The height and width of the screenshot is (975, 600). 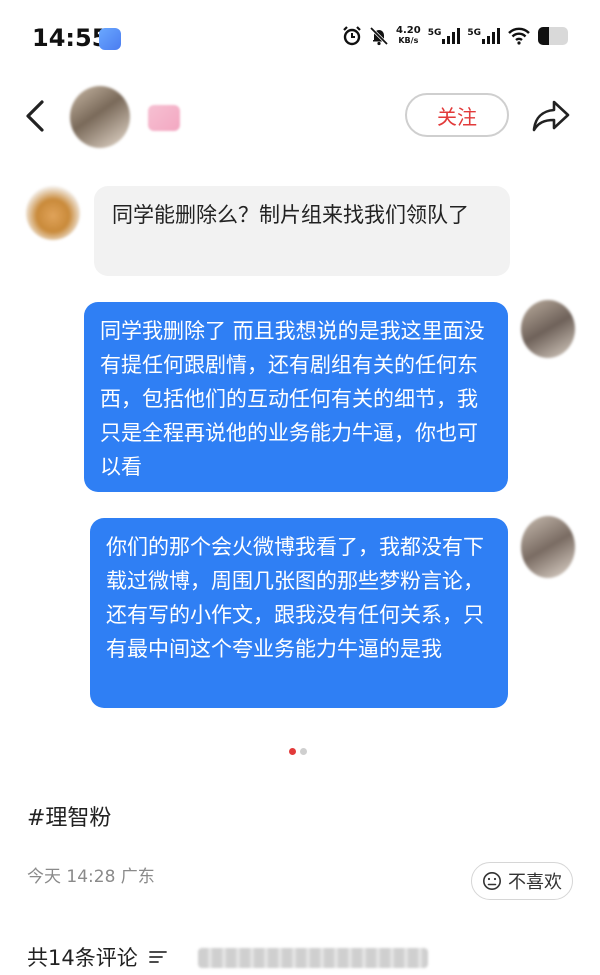 What do you see at coordinates (352, 36) in the screenshot?
I see `alarm-icon` at bounding box center [352, 36].